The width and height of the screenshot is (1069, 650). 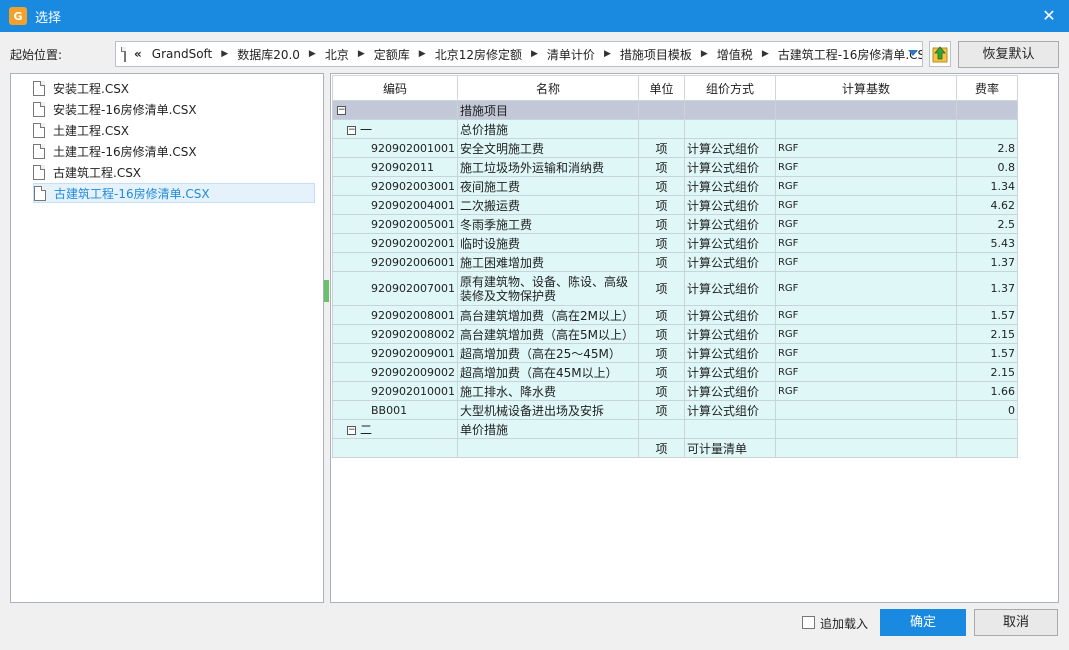 What do you see at coordinates (675, 129) in the screenshot?
I see `table-row: − 一总价措施` at bounding box center [675, 129].